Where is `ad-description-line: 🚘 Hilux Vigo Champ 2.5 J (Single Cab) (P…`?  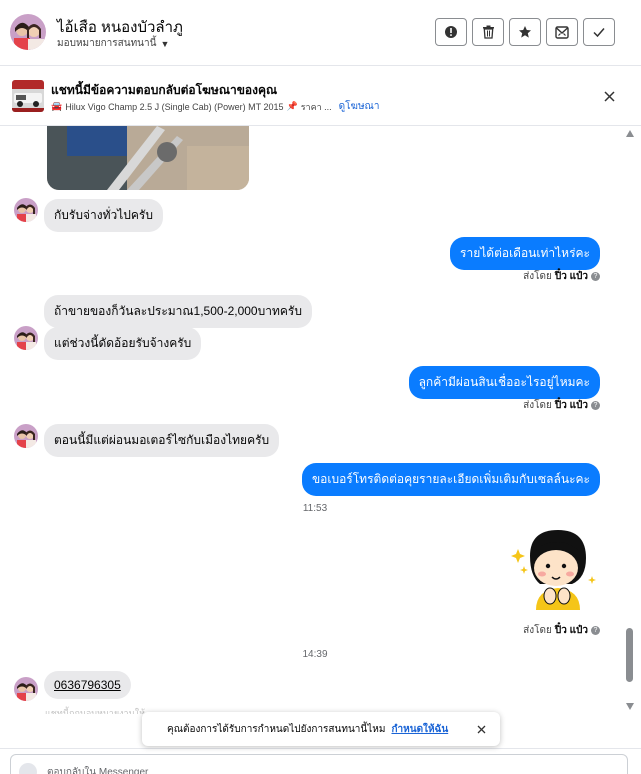
ad-description-line: 🚘 Hilux Vigo Champ 2.5 J (Single Cab) (P… is located at coordinates (215, 106).